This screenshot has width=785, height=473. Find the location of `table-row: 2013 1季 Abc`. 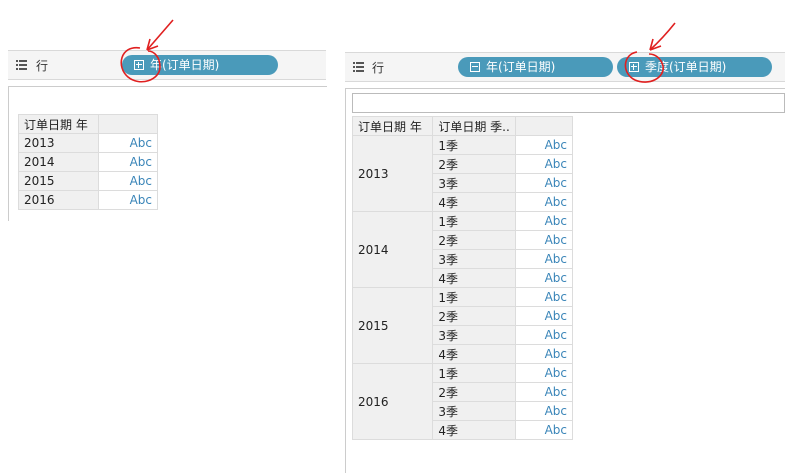

table-row: 2013 1季 Abc is located at coordinates (462, 173).